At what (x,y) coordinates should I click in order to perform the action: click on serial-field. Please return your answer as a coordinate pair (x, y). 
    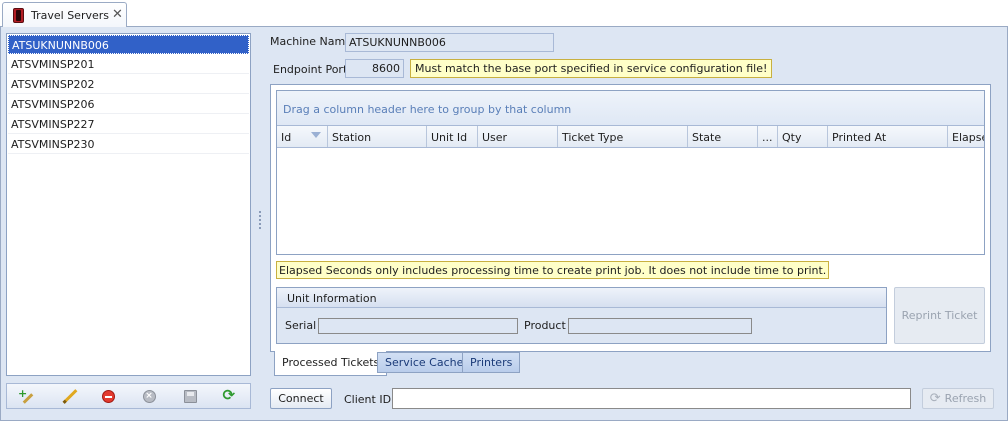
    Looking at the image, I should click on (418, 326).